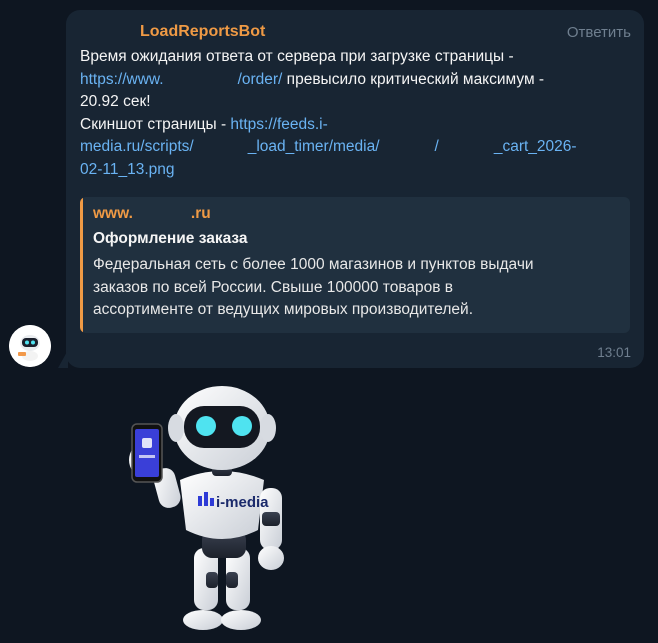  What do you see at coordinates (278, 124) in the screenshot?
I see `screenshot-link: https://feeds.i-` at bounding box center [278, 124].